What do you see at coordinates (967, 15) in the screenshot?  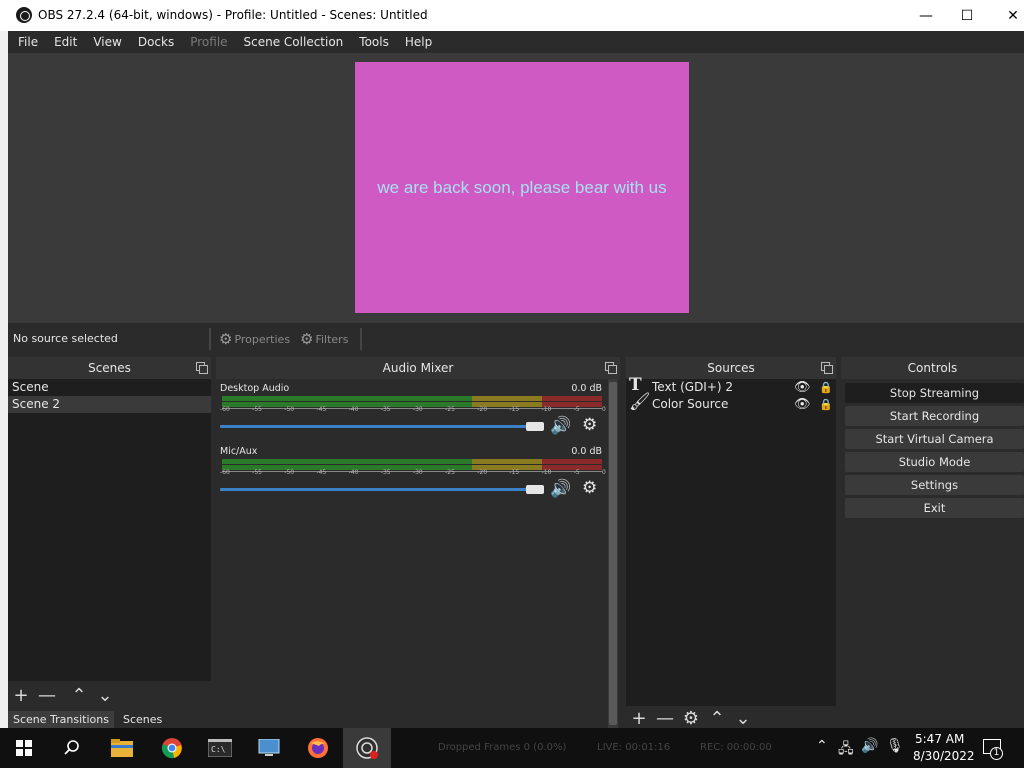 I see `maximize-button: ☐` at bounding box center [967, 15].